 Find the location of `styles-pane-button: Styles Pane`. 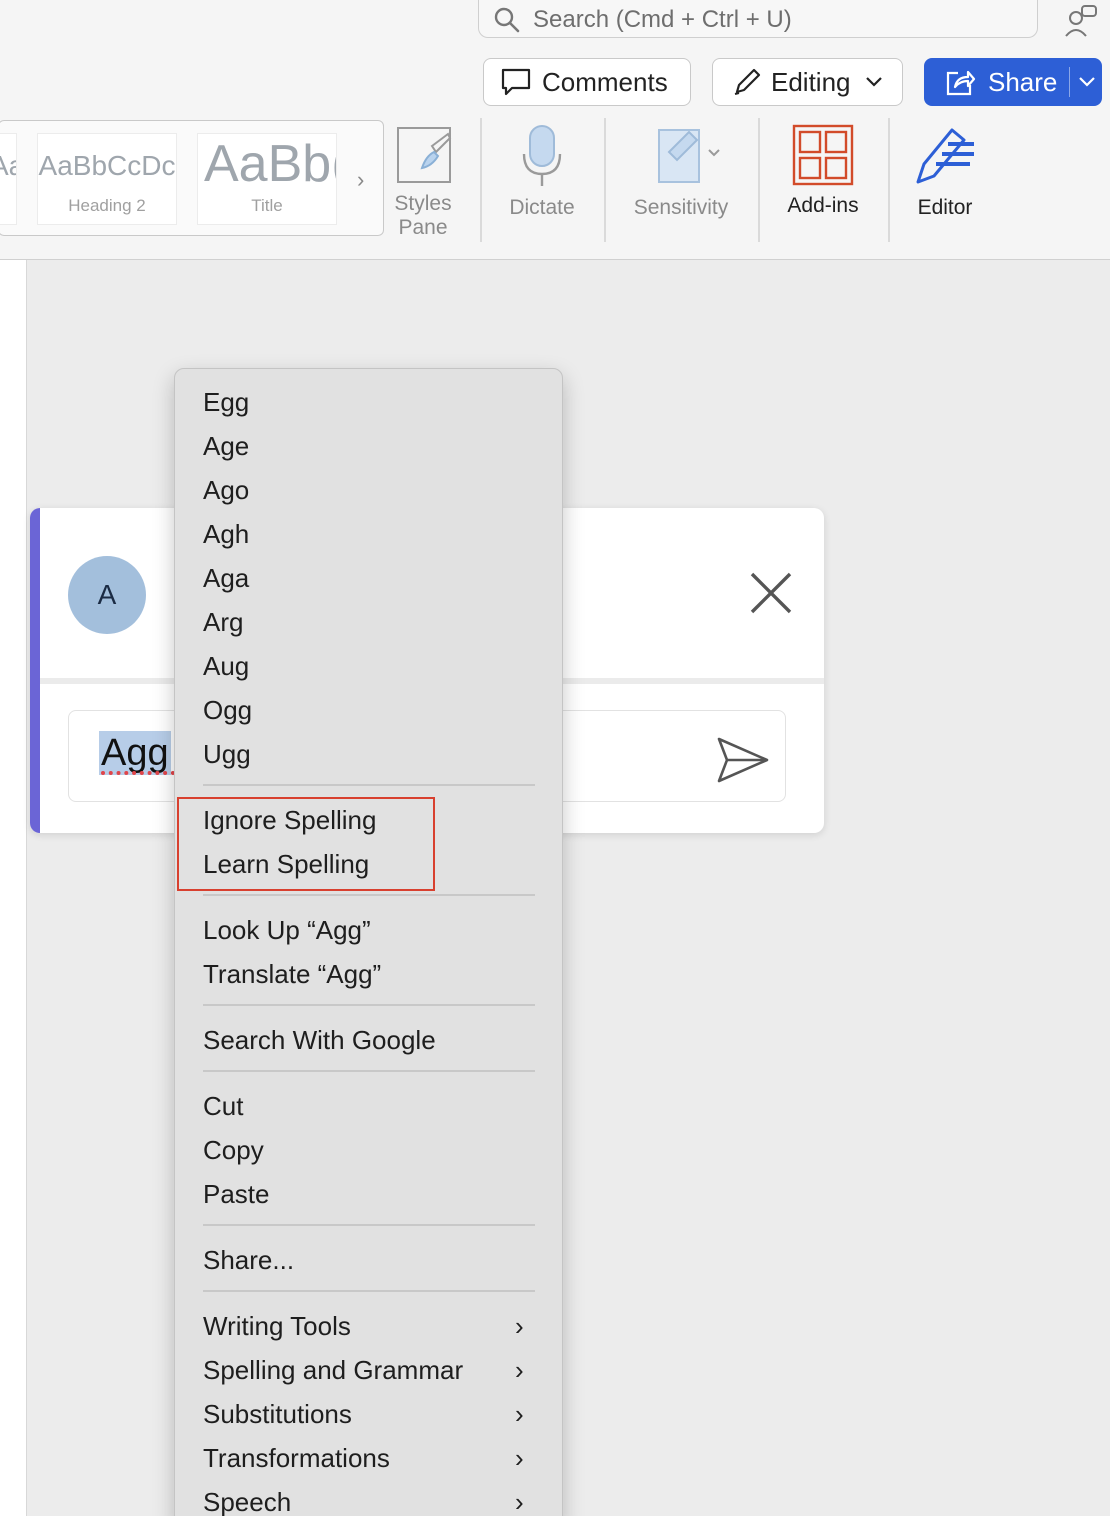

styles-pane-button: Styles Pane is located at coordinates (423, 182).